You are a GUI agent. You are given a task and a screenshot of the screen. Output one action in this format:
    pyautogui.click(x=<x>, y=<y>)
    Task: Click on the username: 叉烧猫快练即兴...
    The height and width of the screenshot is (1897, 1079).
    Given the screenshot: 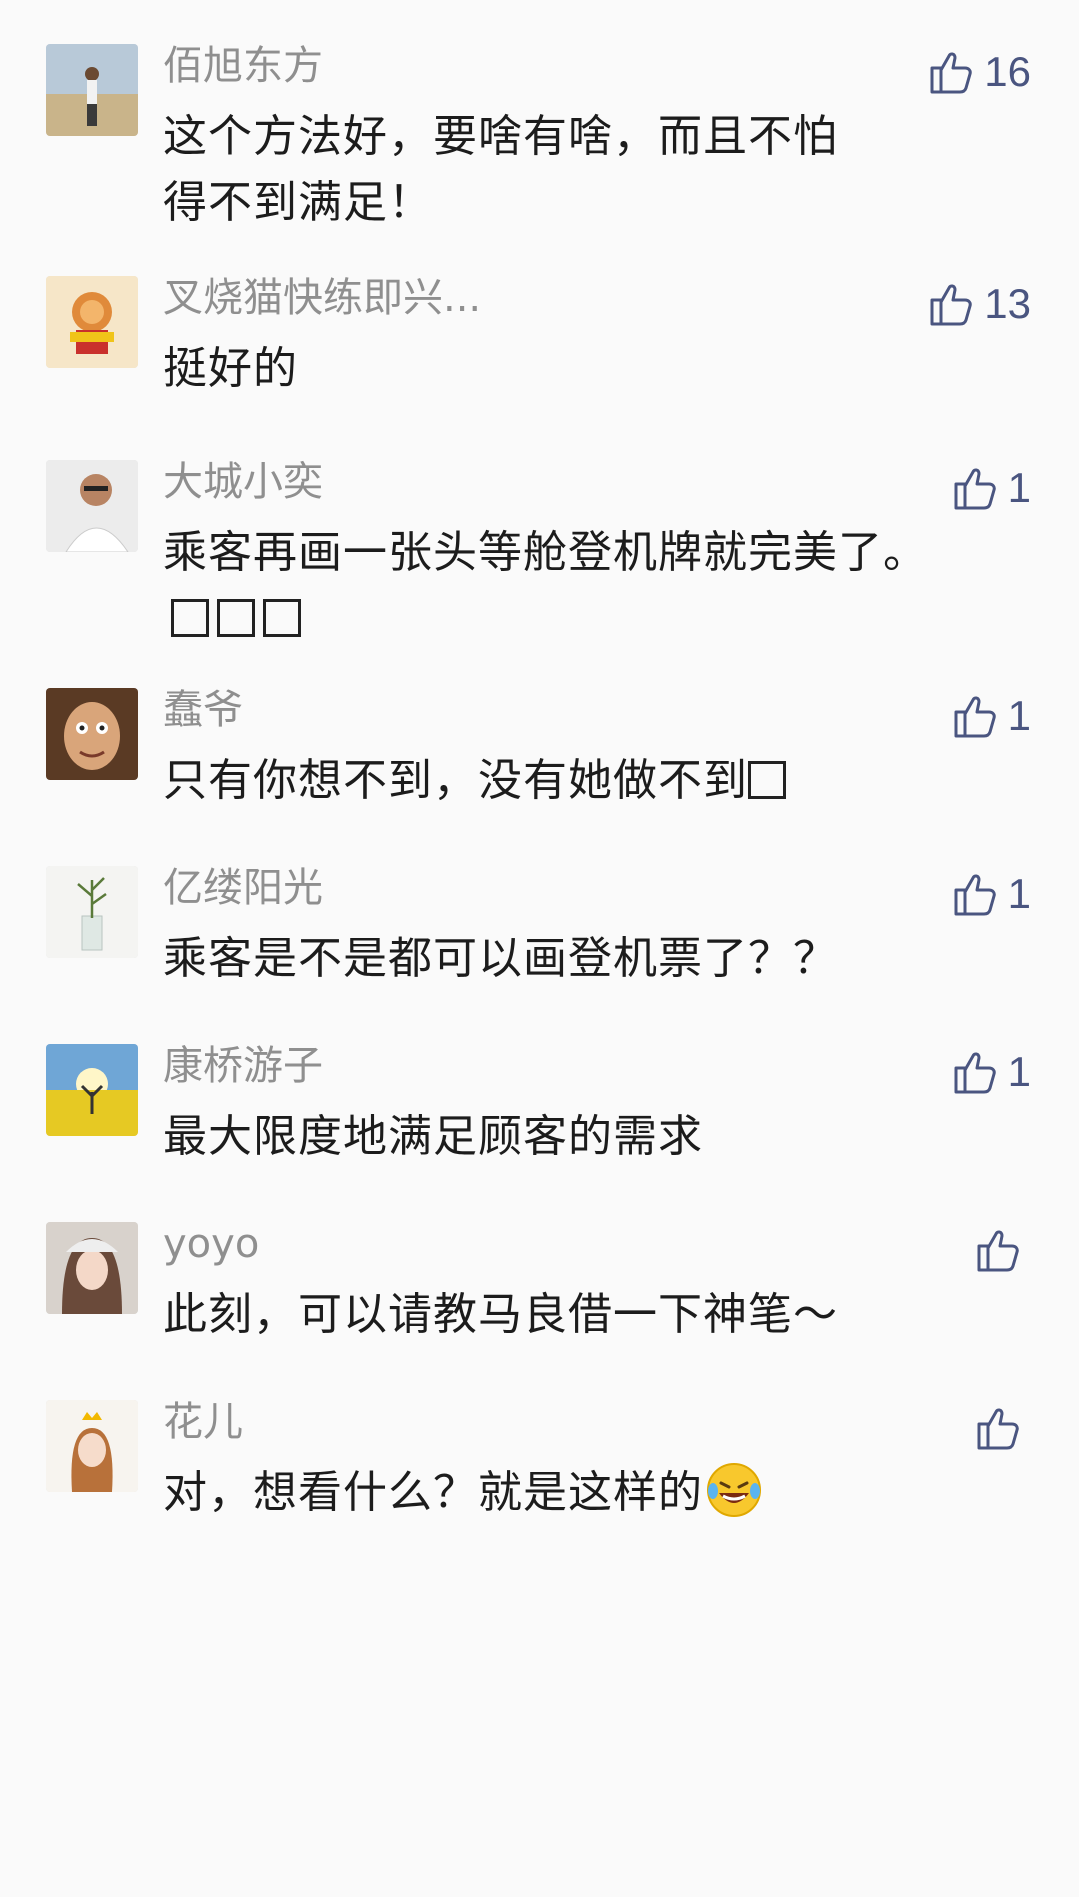 What is the action you would take?
    pyautogui.click(x=322, y=298)
    